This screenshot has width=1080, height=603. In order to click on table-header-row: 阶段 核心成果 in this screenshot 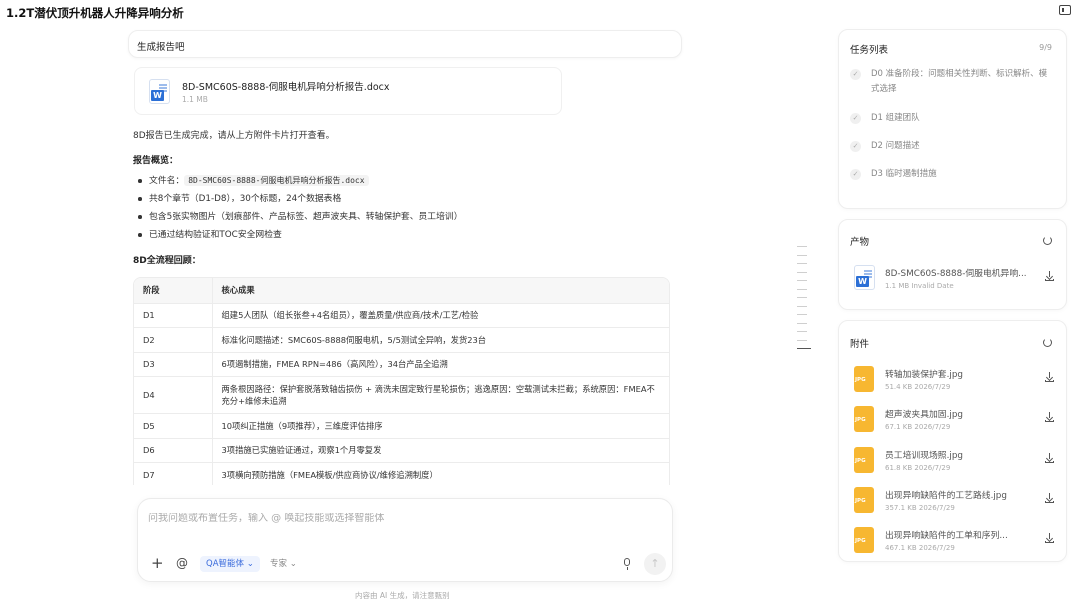, I will do `click(401, 290)`.